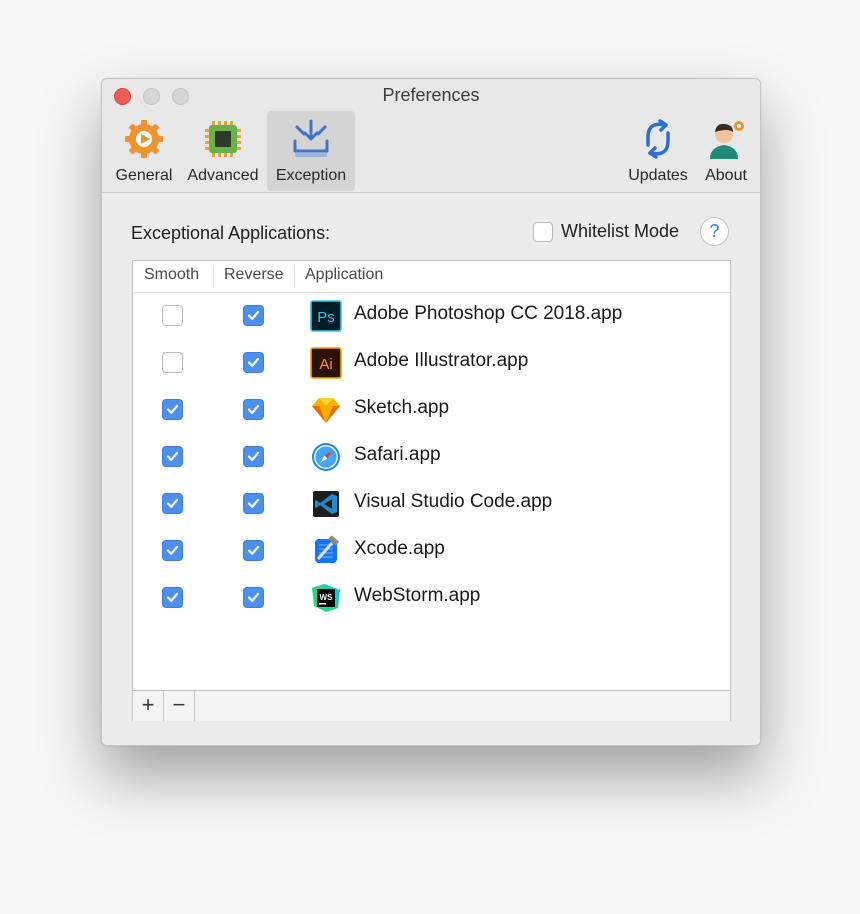  Describe the element at coordinates (441, 360) in the screenshot. I see `application-name: Adobe Illustrator.app` at that location.